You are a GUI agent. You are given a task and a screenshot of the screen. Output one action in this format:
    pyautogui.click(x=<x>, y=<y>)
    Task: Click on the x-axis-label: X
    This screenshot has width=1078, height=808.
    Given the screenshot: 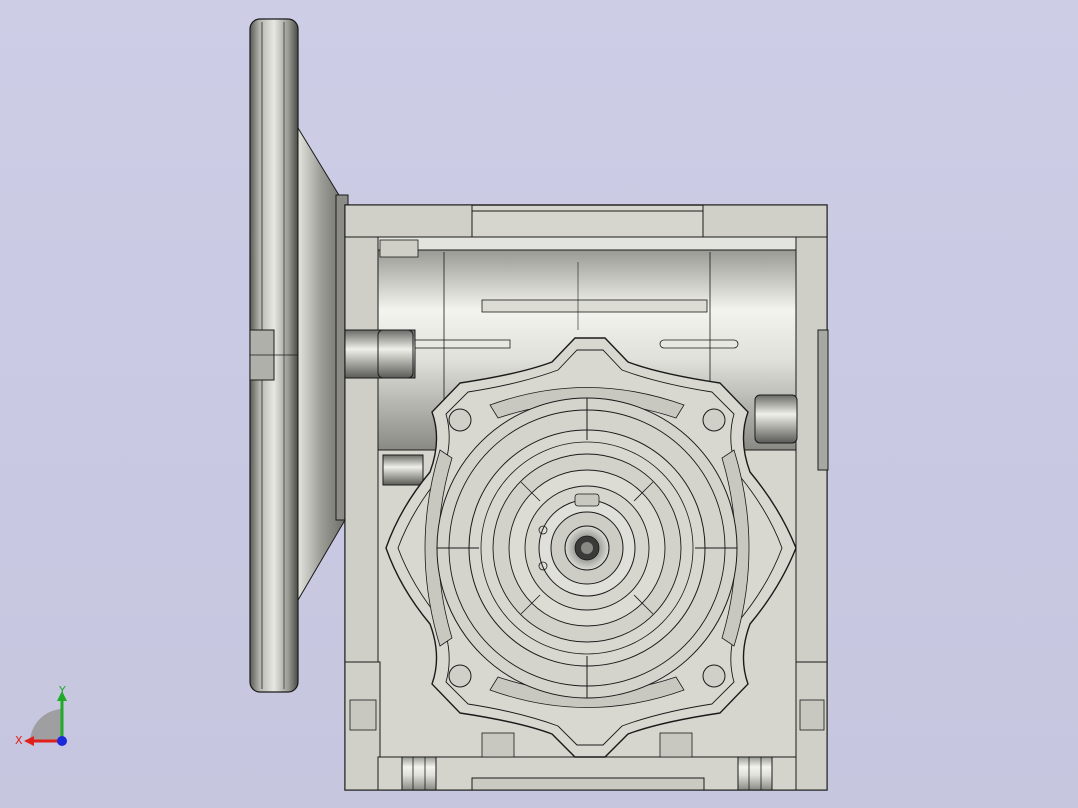 What is the action you would take?
    pyautogui.click(x=19, y=740)
    